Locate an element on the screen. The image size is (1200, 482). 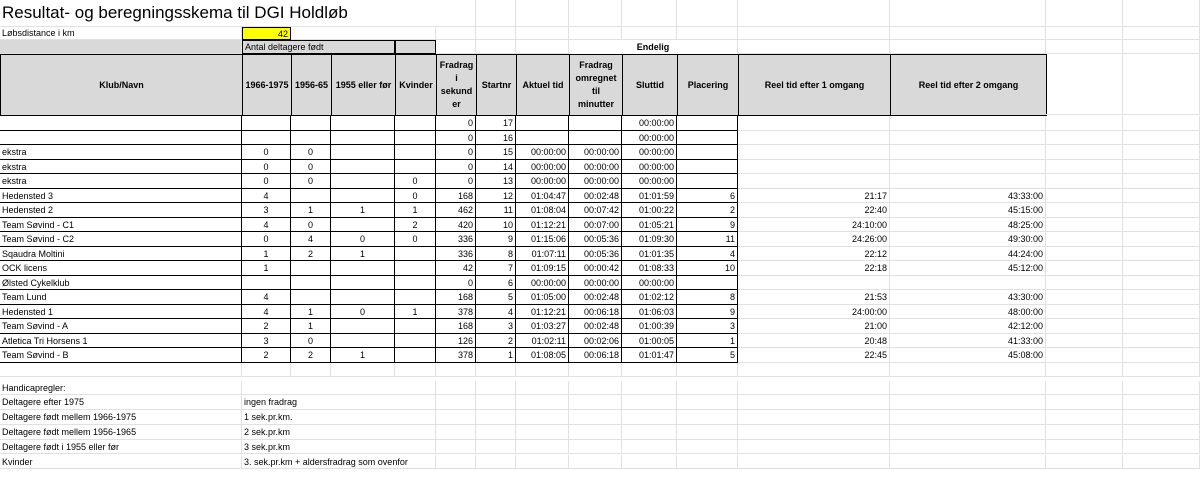
startnr-cell: 10 is located at coordinates (496, 224).